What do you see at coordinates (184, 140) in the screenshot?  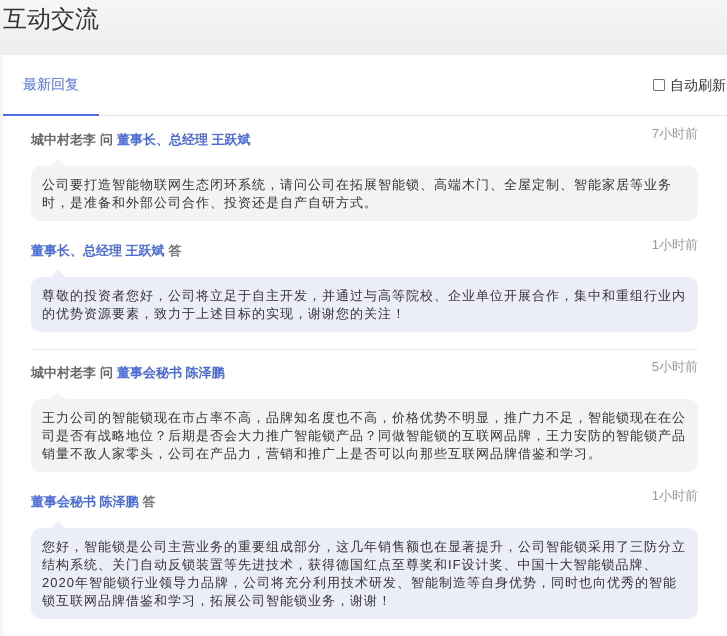 I see `recipient-link: 董事长、总经理 王跃斌` at bounding box center [184, 140].